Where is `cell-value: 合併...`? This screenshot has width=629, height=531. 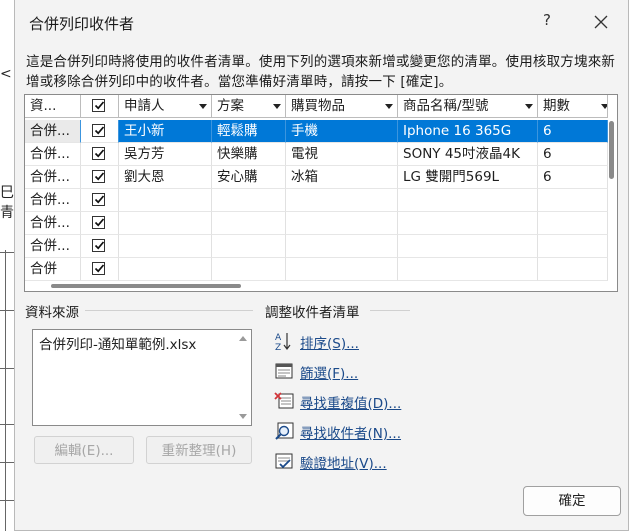
cell-value: 合併... is located at coordinates (50, 131).